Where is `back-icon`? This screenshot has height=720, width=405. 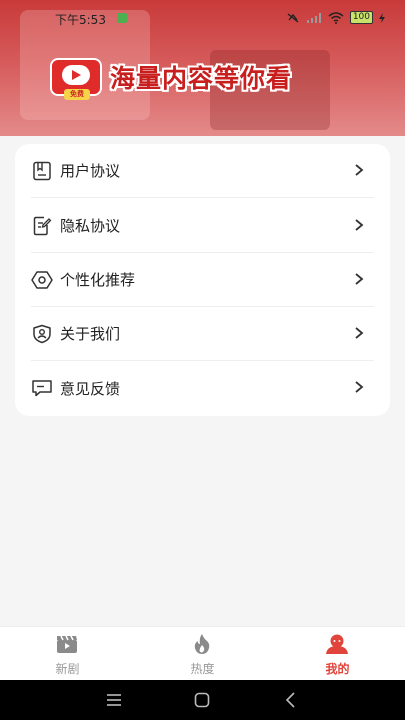
back-icon is located at coordinates (291, 700).